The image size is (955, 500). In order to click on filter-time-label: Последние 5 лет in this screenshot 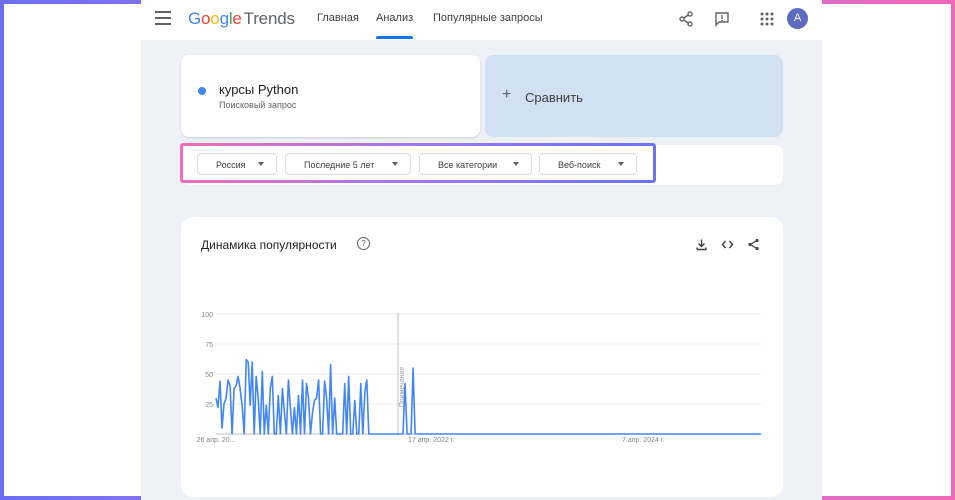, I will do `click(339, 165)`.